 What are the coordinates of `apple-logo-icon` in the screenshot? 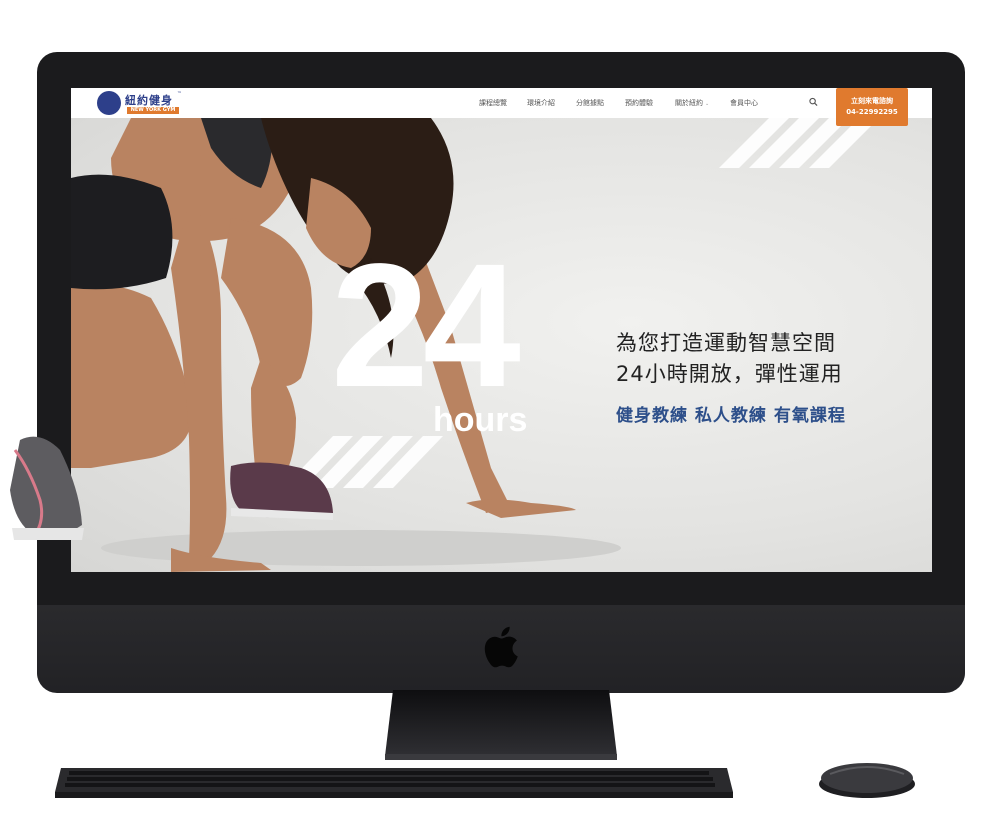 It's located at (501, 647).